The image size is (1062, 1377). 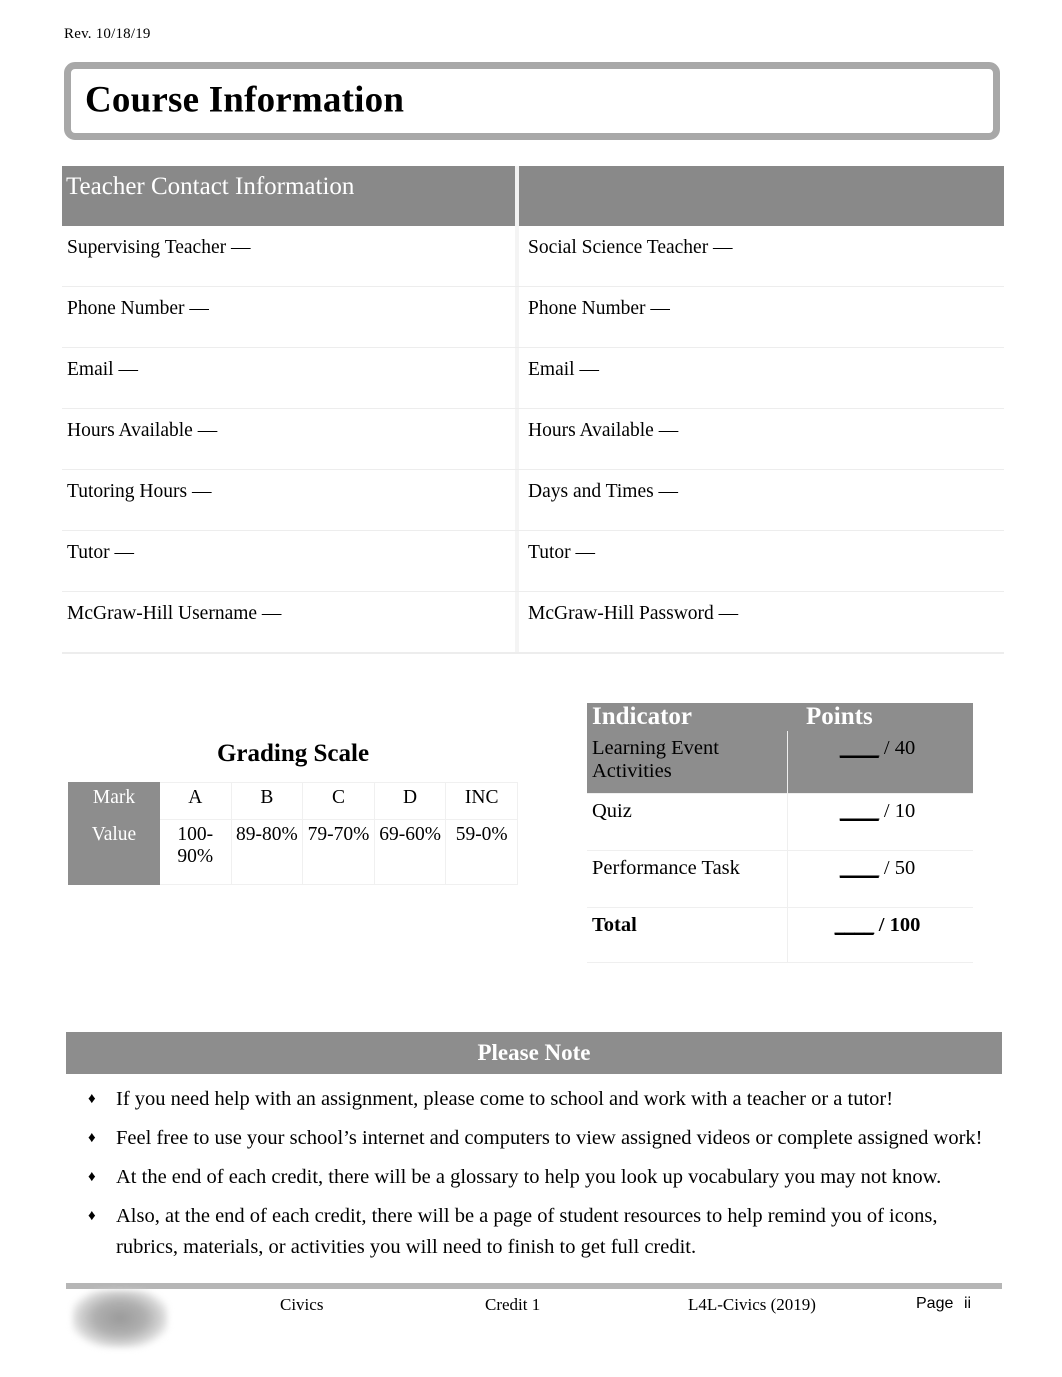 What do you see at coordinates (338, 801) in the screenshot?
I see `grade-mark-cell: C` at bounding box center [338, 801].